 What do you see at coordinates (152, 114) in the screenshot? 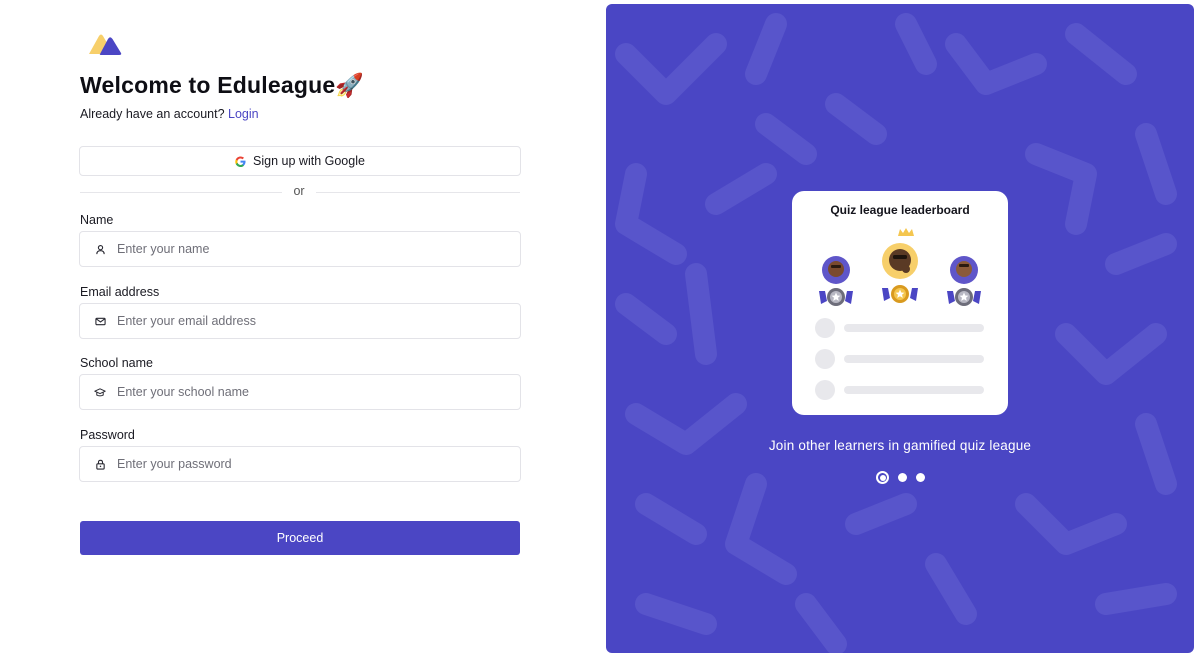
I see `login-prompt-text: Already have an account?` at bounding box center [152, 114].